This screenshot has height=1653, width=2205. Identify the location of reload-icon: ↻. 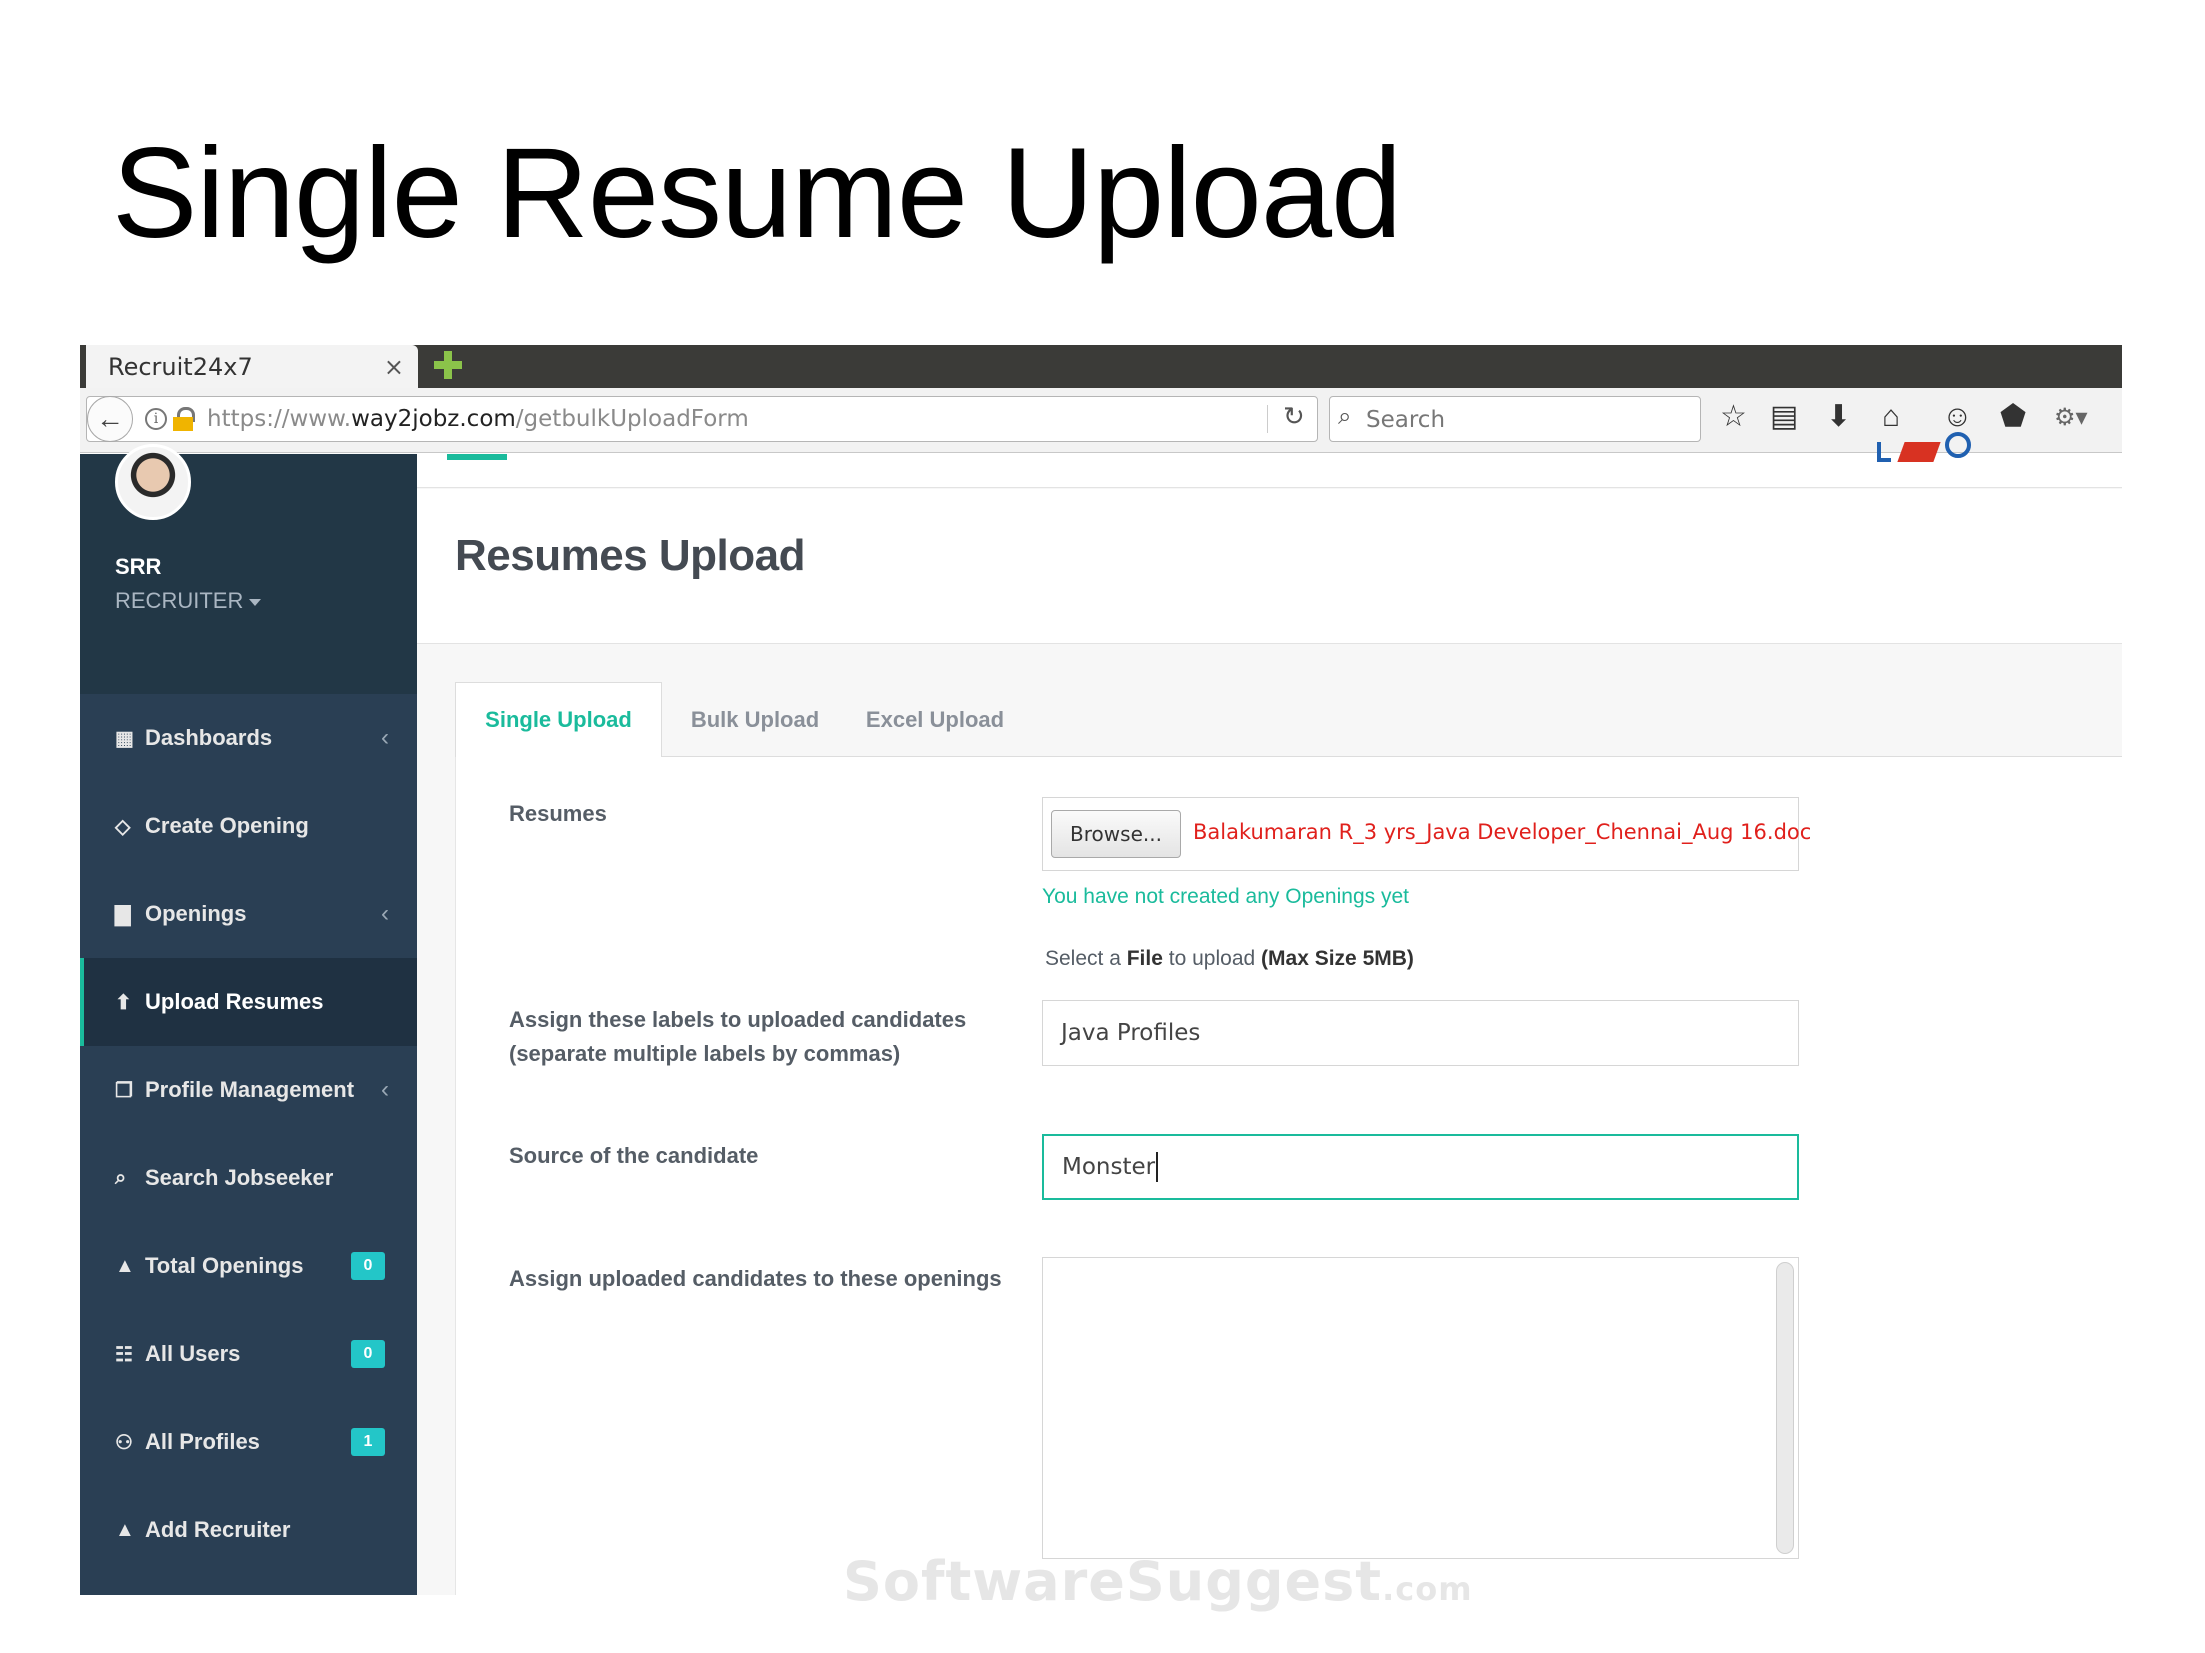
(1294, 416).